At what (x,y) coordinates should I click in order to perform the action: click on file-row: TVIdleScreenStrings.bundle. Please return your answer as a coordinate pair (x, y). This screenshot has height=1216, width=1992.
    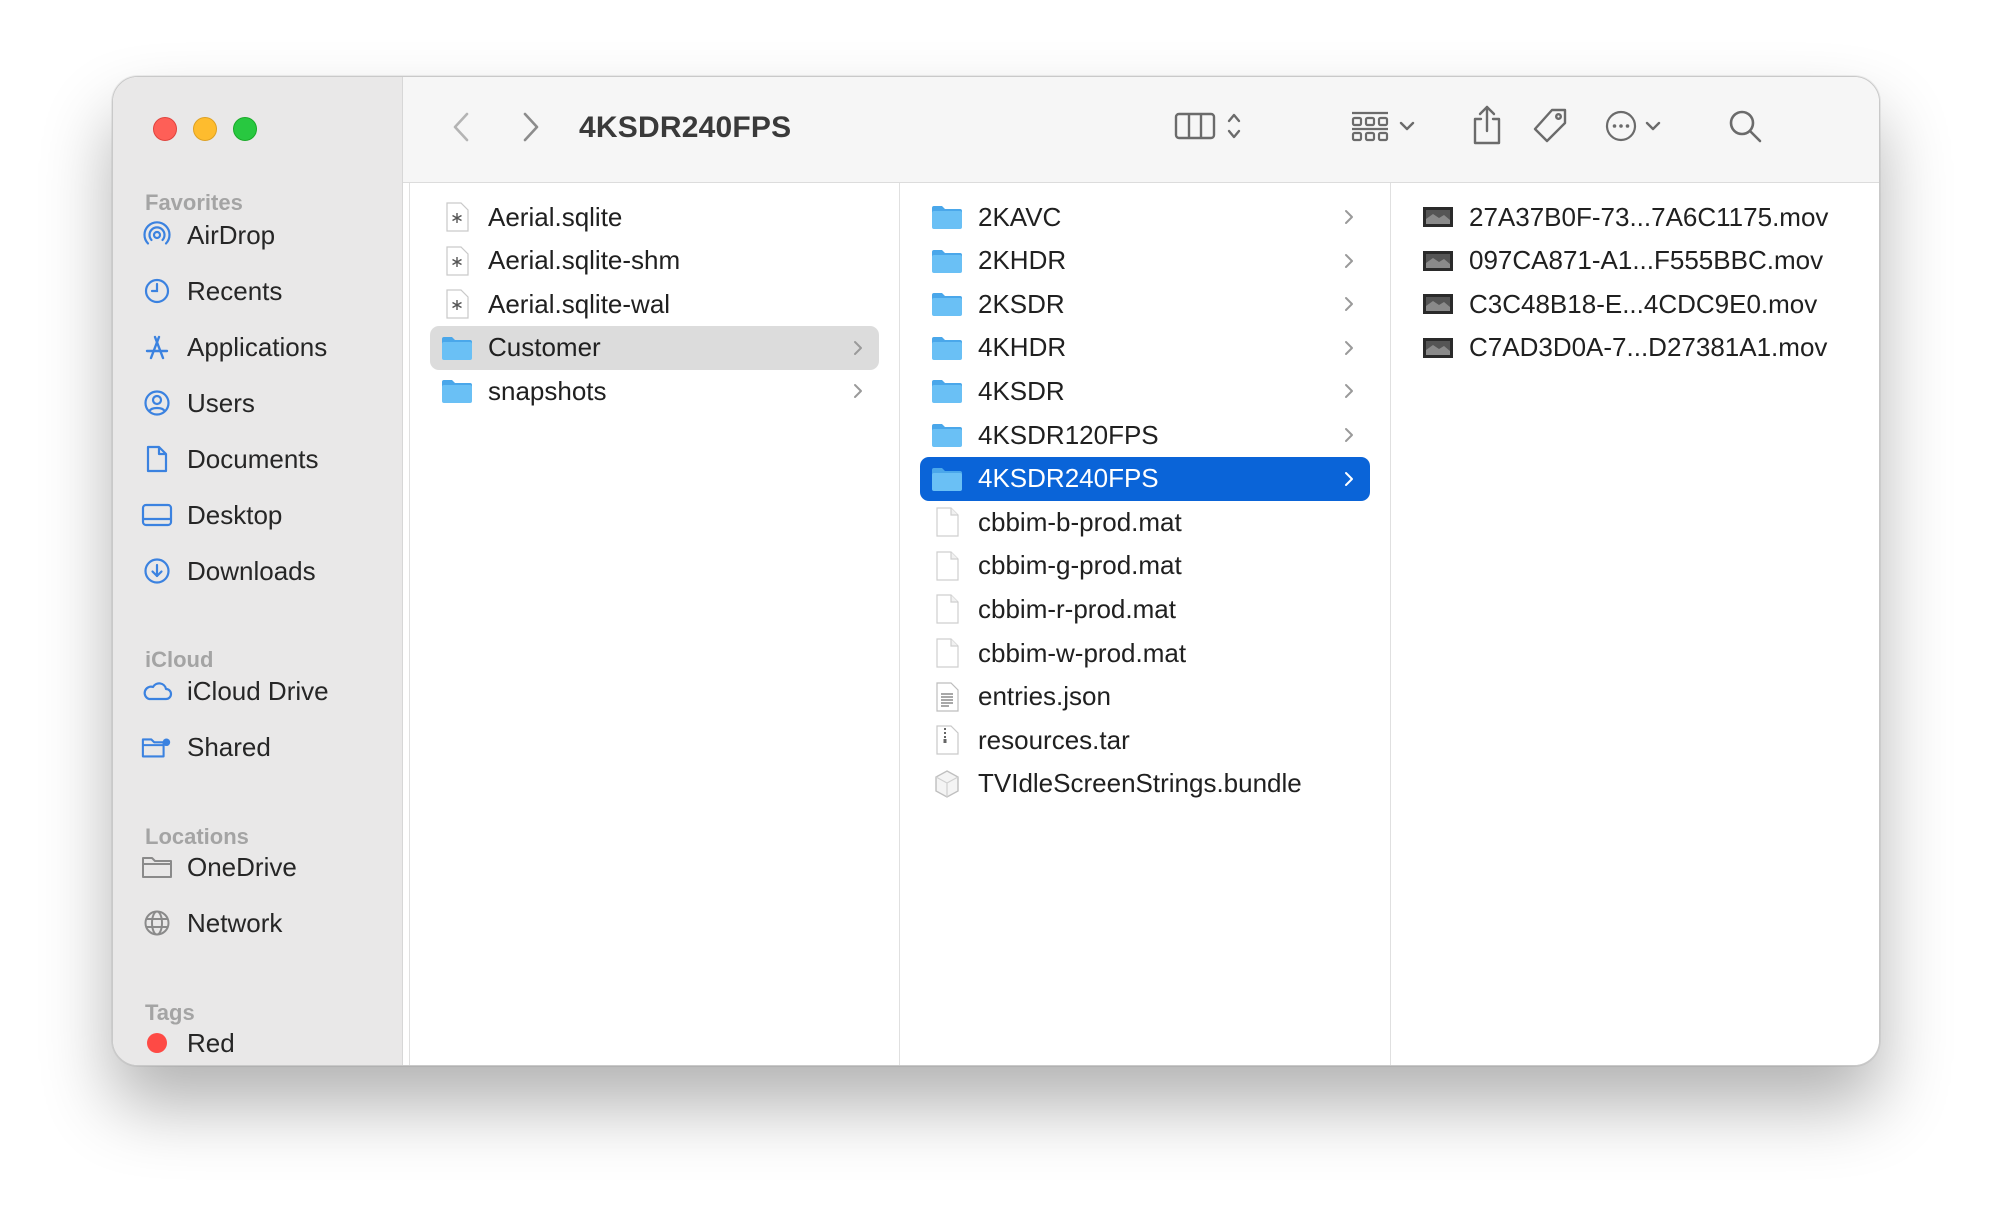
    Looking at the image, I should click on (1145, 784).